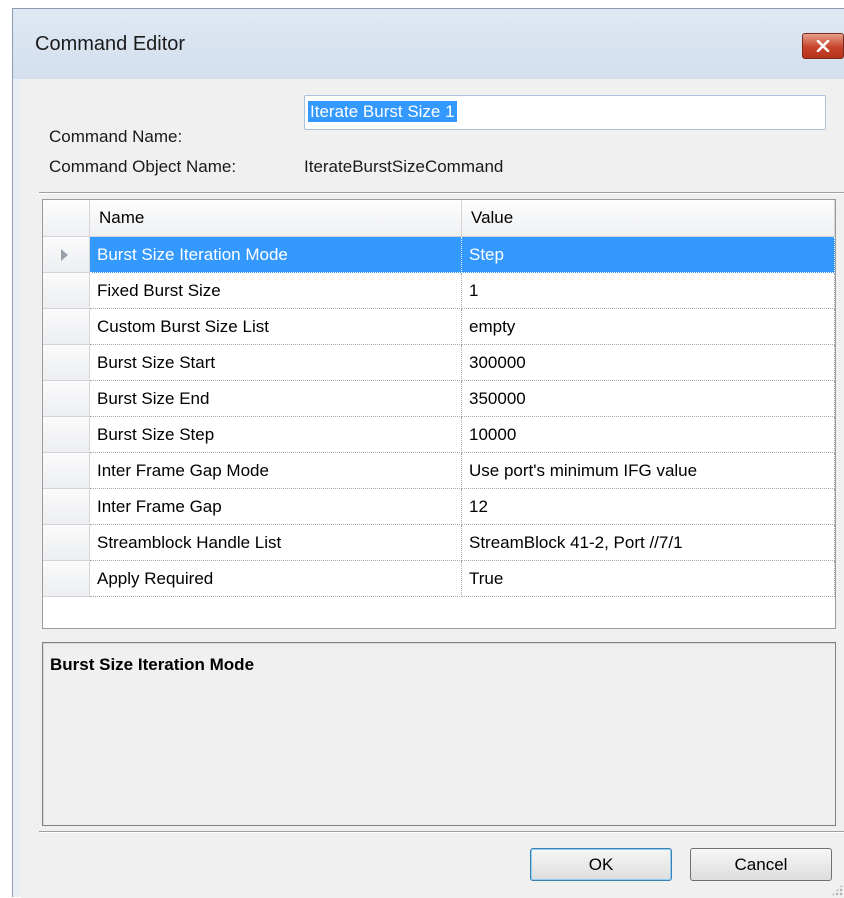 The image size is (844, 898). I want to click on command-name-label: Command Name:, so click(116, 136).